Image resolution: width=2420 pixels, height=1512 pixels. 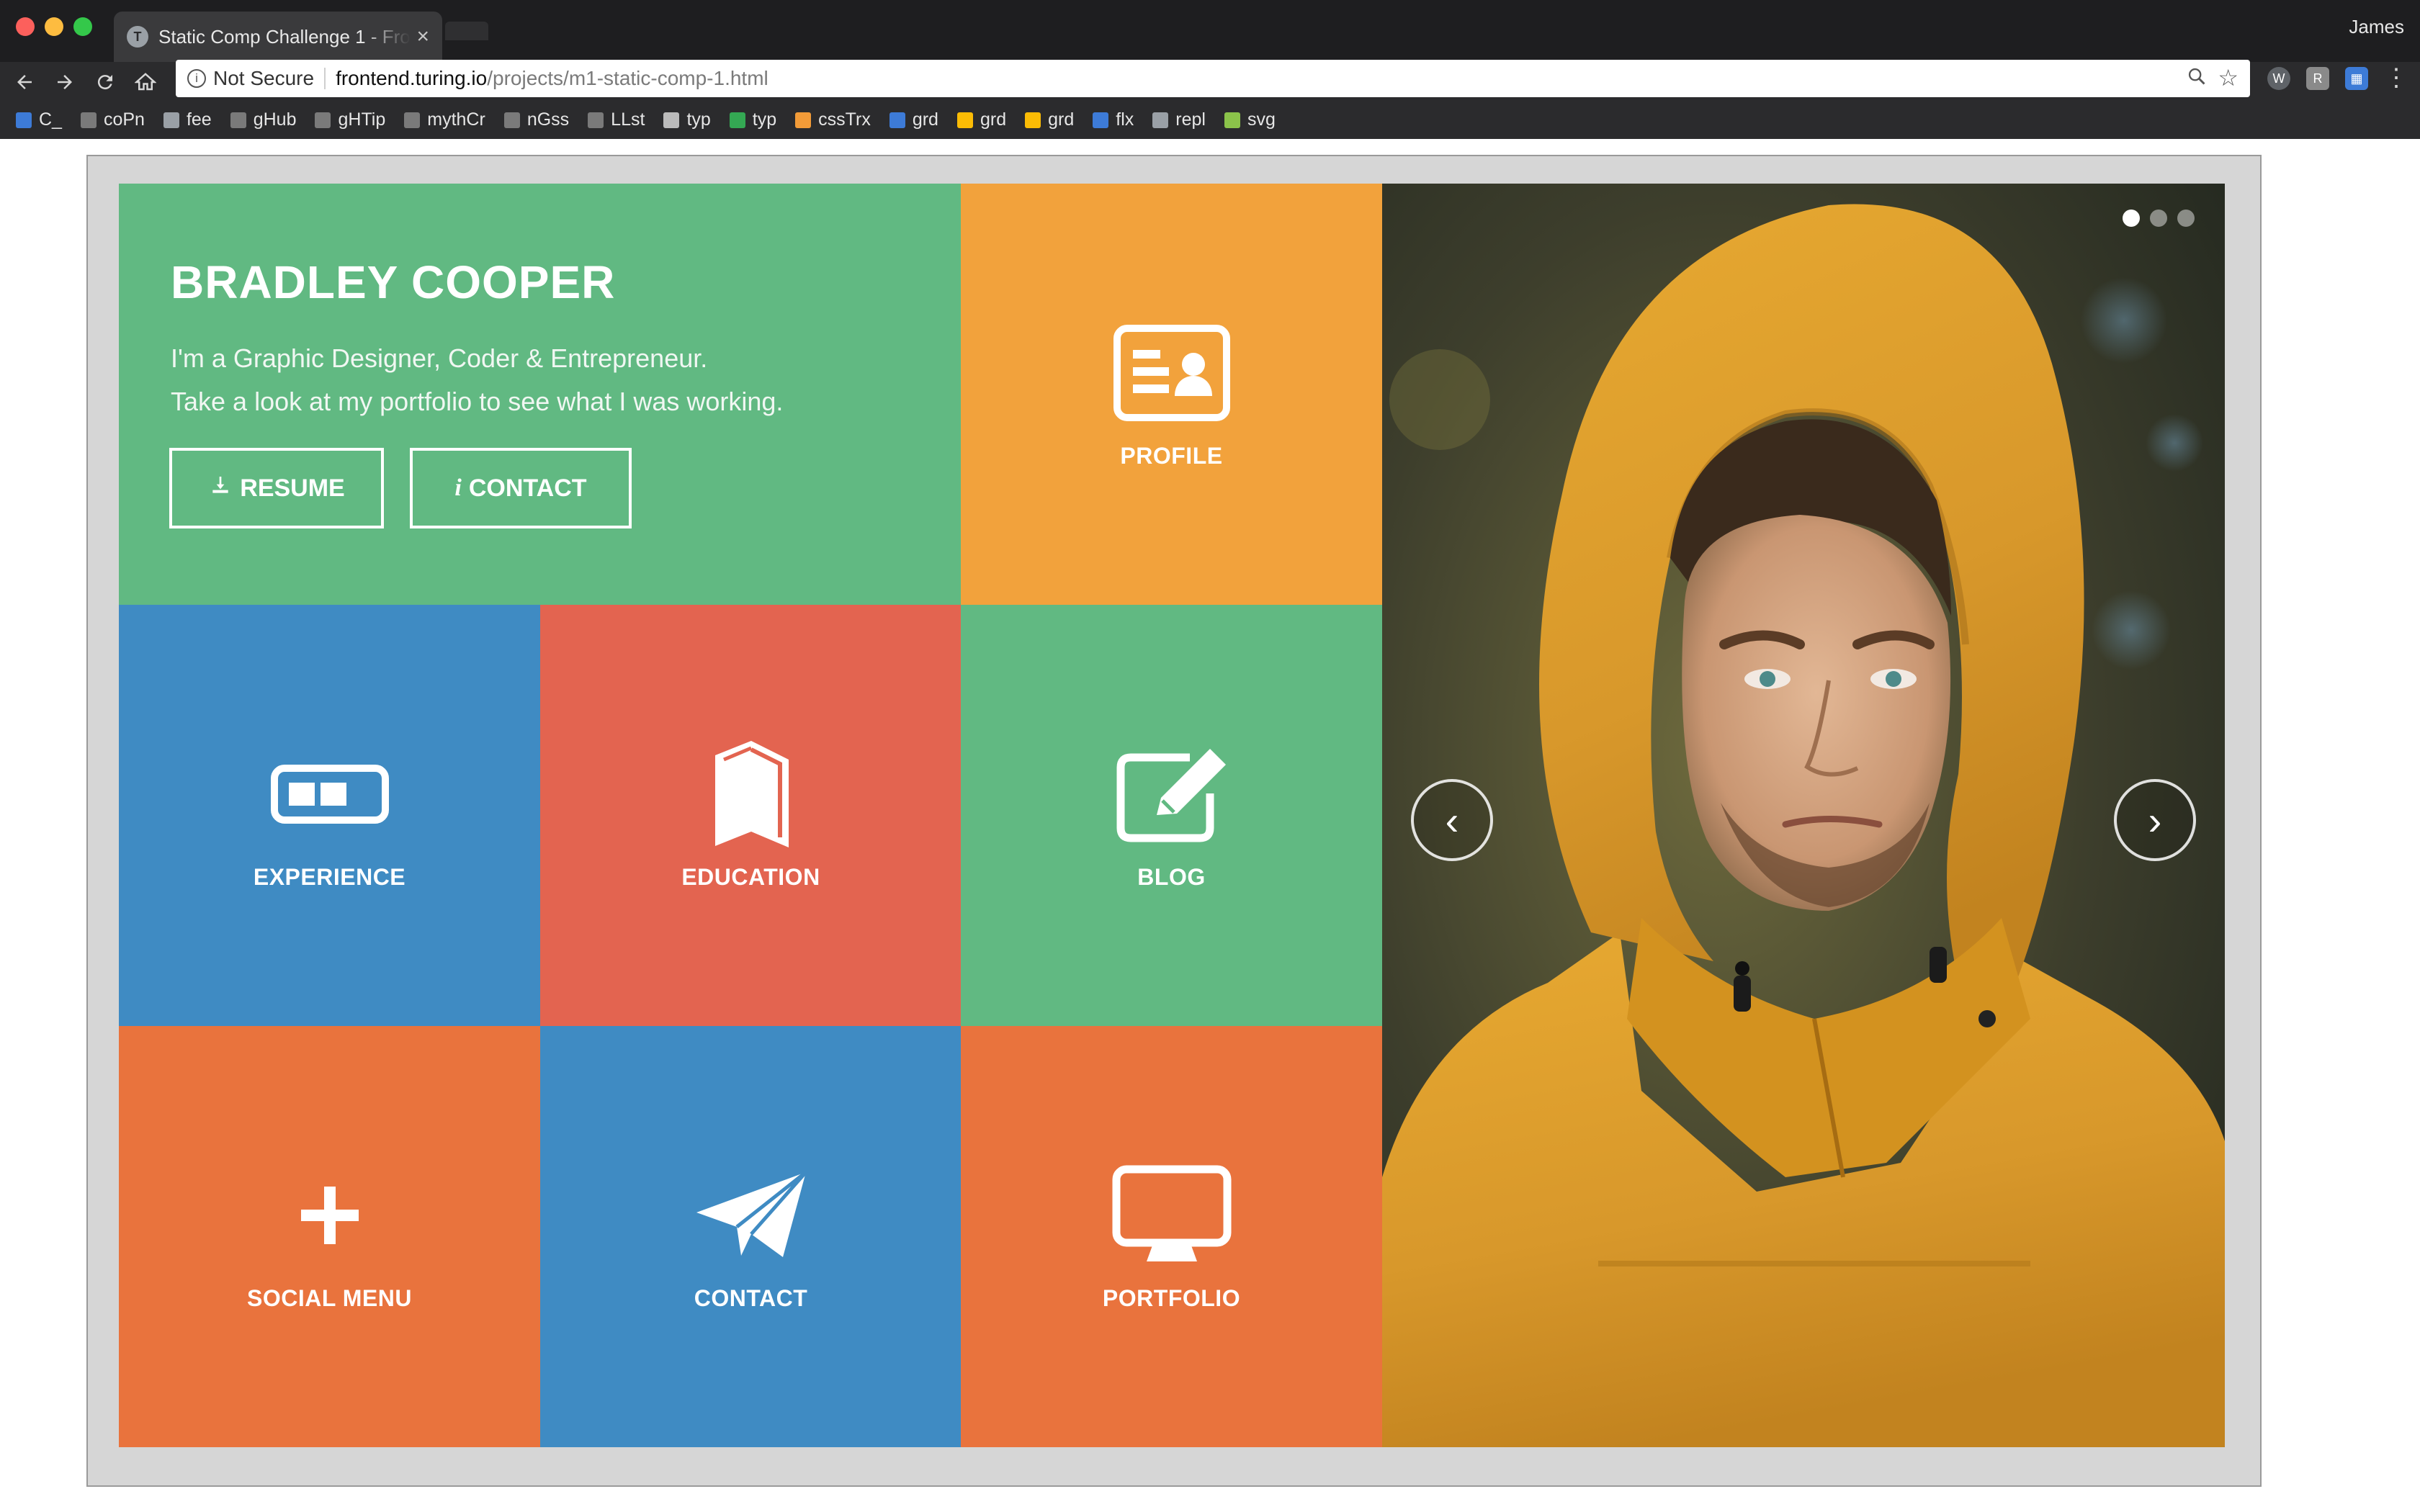 I want to click on id-card-icon, so click(x=1172, y=373).